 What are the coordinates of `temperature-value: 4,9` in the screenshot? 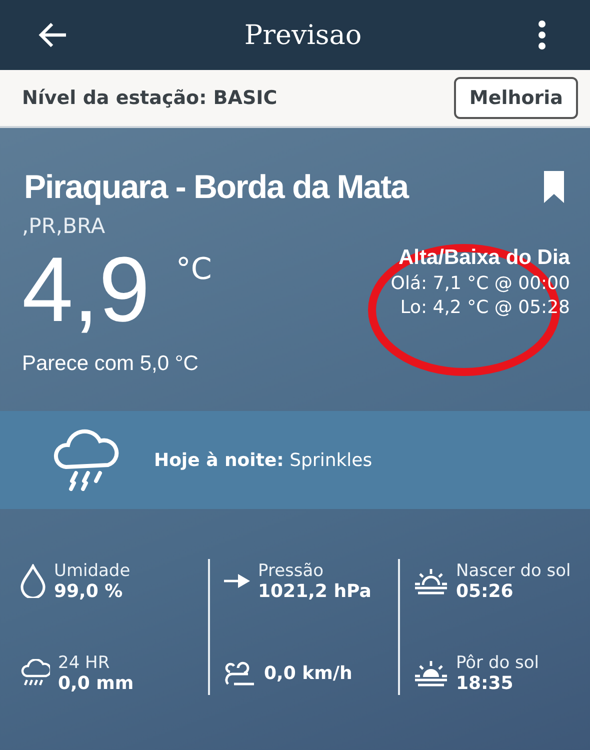 It's located at (86, 290).